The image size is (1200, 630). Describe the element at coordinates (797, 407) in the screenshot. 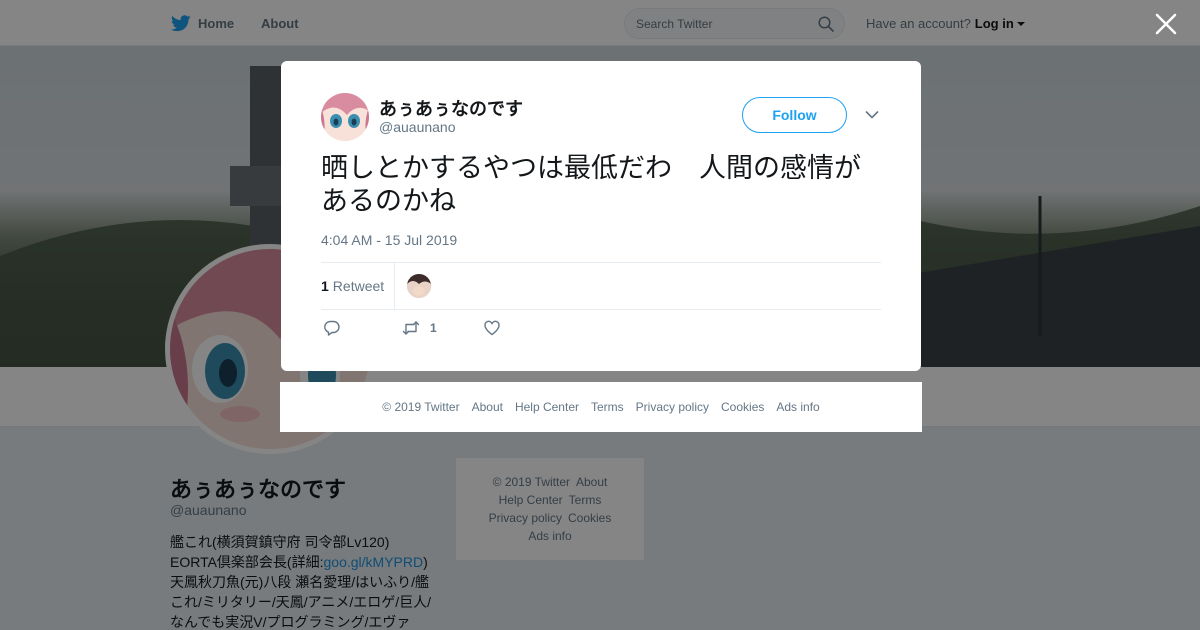

I see `footer-ads-link: Ads info` at that location.